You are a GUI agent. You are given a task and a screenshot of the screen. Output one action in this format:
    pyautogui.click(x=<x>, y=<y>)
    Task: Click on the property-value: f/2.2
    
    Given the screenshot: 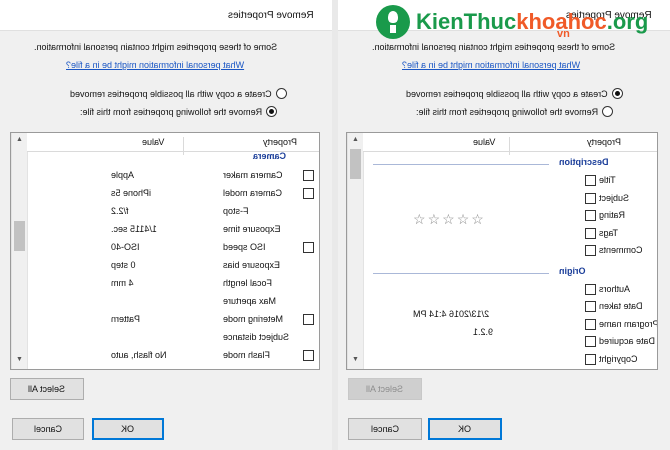 What is the action you would take?
    pyautogui.click(x=120, y=211)
    